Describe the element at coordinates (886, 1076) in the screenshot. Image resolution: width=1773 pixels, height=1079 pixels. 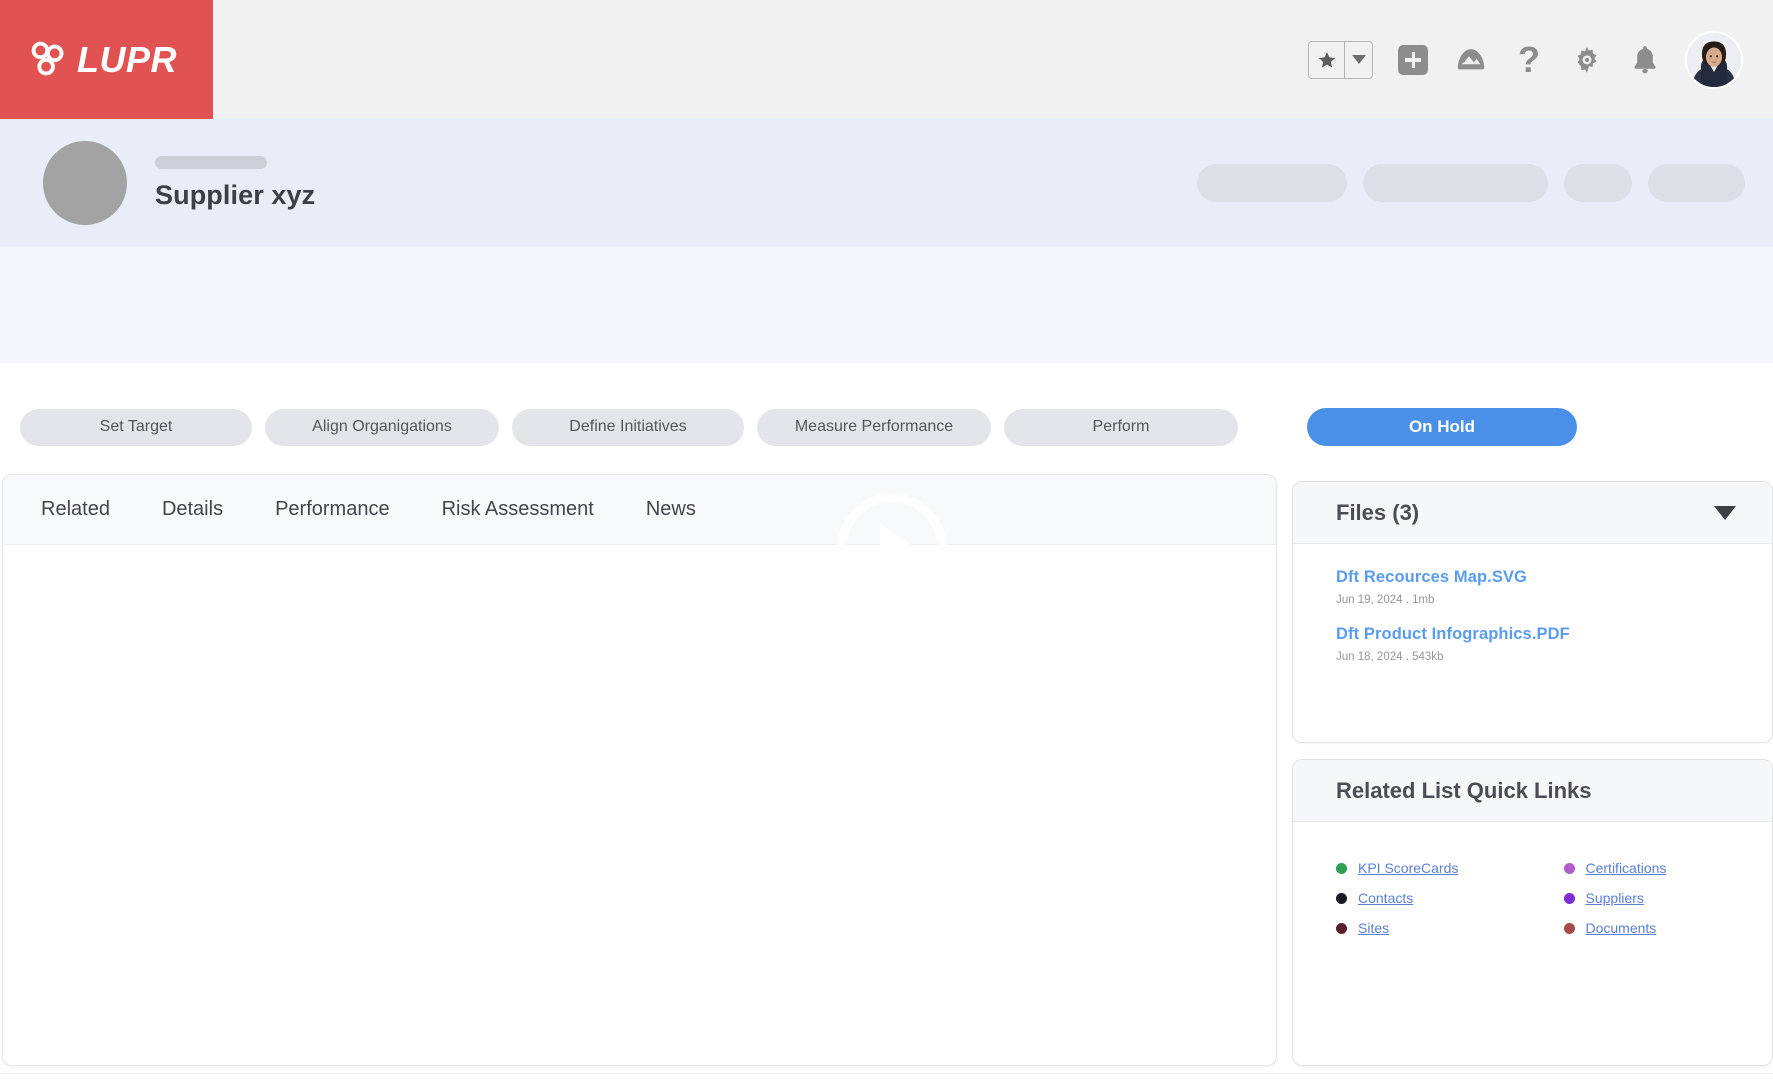
I see `viewport-bottom-edge` at that location.